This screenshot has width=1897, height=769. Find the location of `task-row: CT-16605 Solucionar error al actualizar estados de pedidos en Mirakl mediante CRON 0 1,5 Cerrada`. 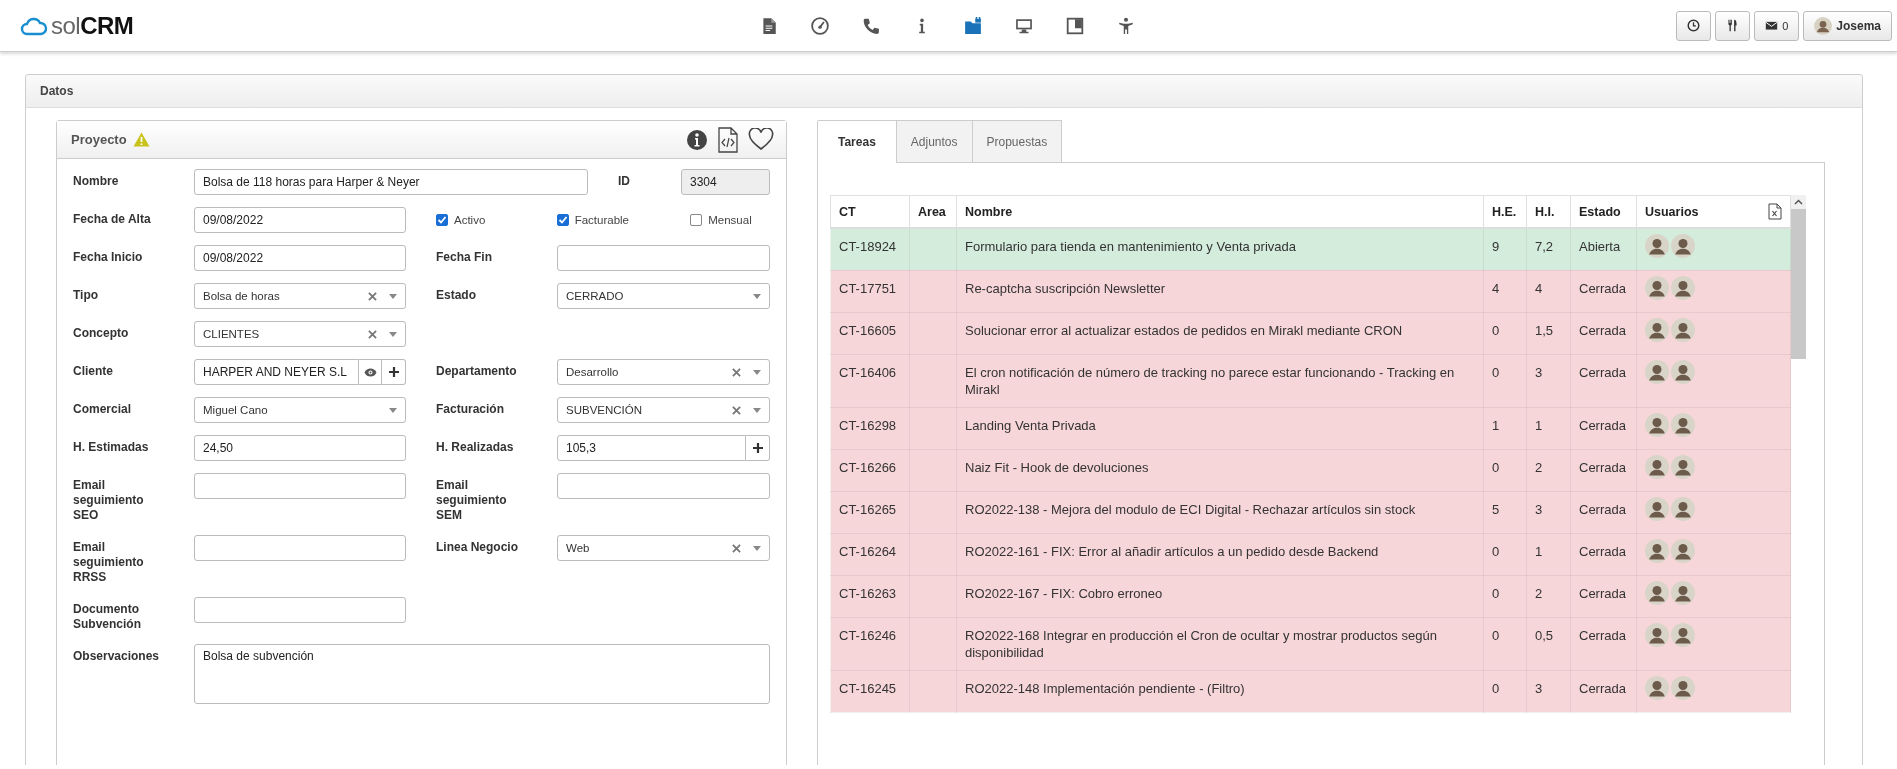

task-row: CT-16605 Solucionar error al actualizar estados de pedidos en Mirakl mediante CRON 0 1,5 Cerrada is located at coordinates (1310, 333).